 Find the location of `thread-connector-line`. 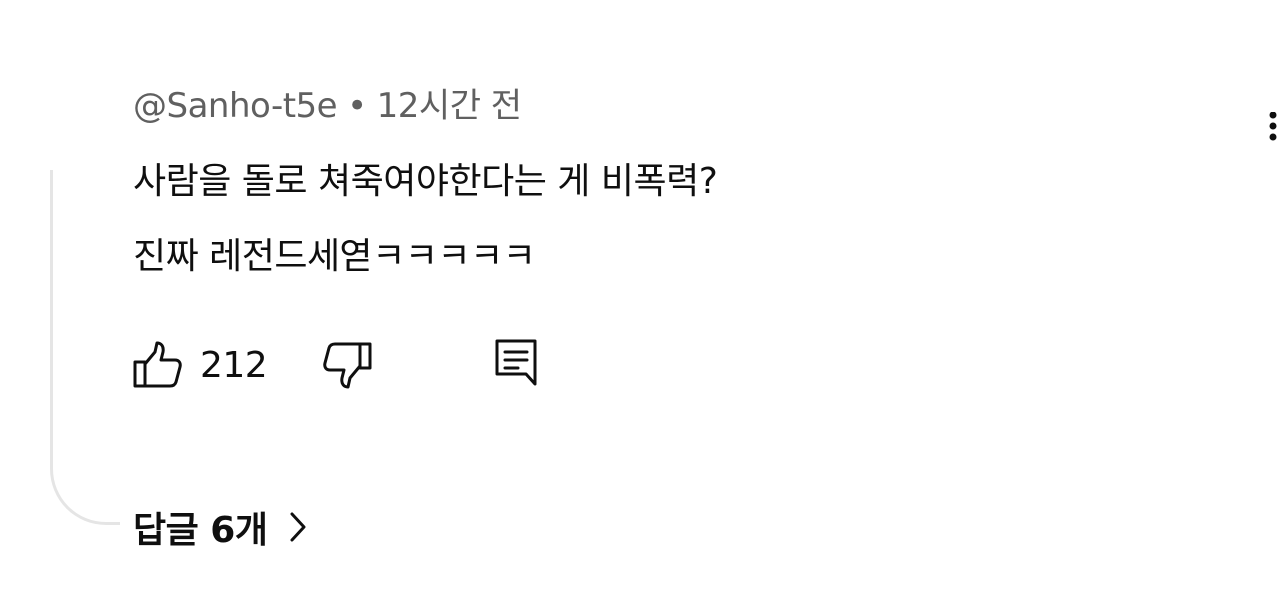

thread-connector-line is located at coordinates (85, 347).